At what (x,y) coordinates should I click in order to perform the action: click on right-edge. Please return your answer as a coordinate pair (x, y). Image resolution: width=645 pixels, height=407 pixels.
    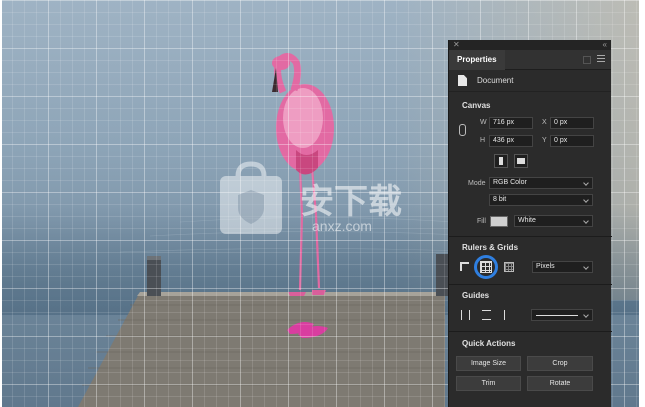
    Looking at the image, I should click on (642, 203).